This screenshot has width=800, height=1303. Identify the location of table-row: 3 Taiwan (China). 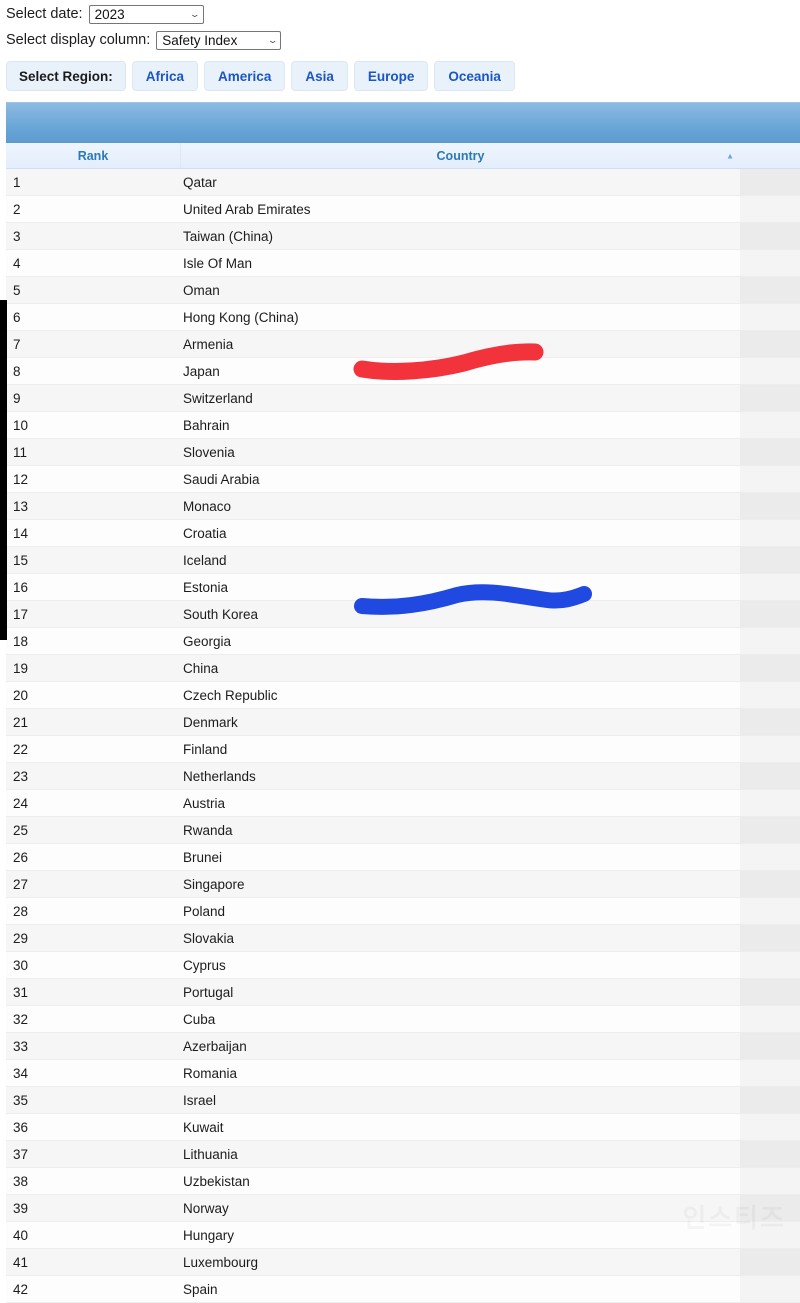
(403, 236).